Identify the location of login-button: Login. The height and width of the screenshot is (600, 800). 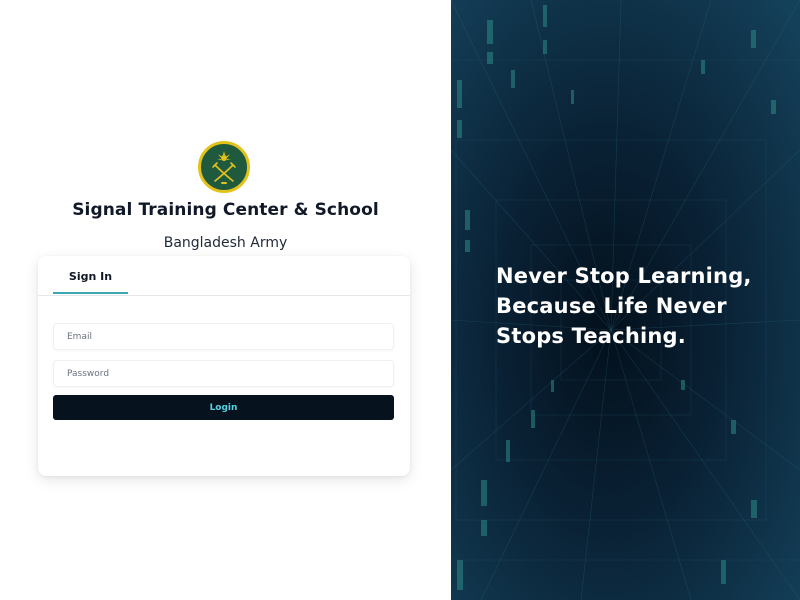
(223, 407).